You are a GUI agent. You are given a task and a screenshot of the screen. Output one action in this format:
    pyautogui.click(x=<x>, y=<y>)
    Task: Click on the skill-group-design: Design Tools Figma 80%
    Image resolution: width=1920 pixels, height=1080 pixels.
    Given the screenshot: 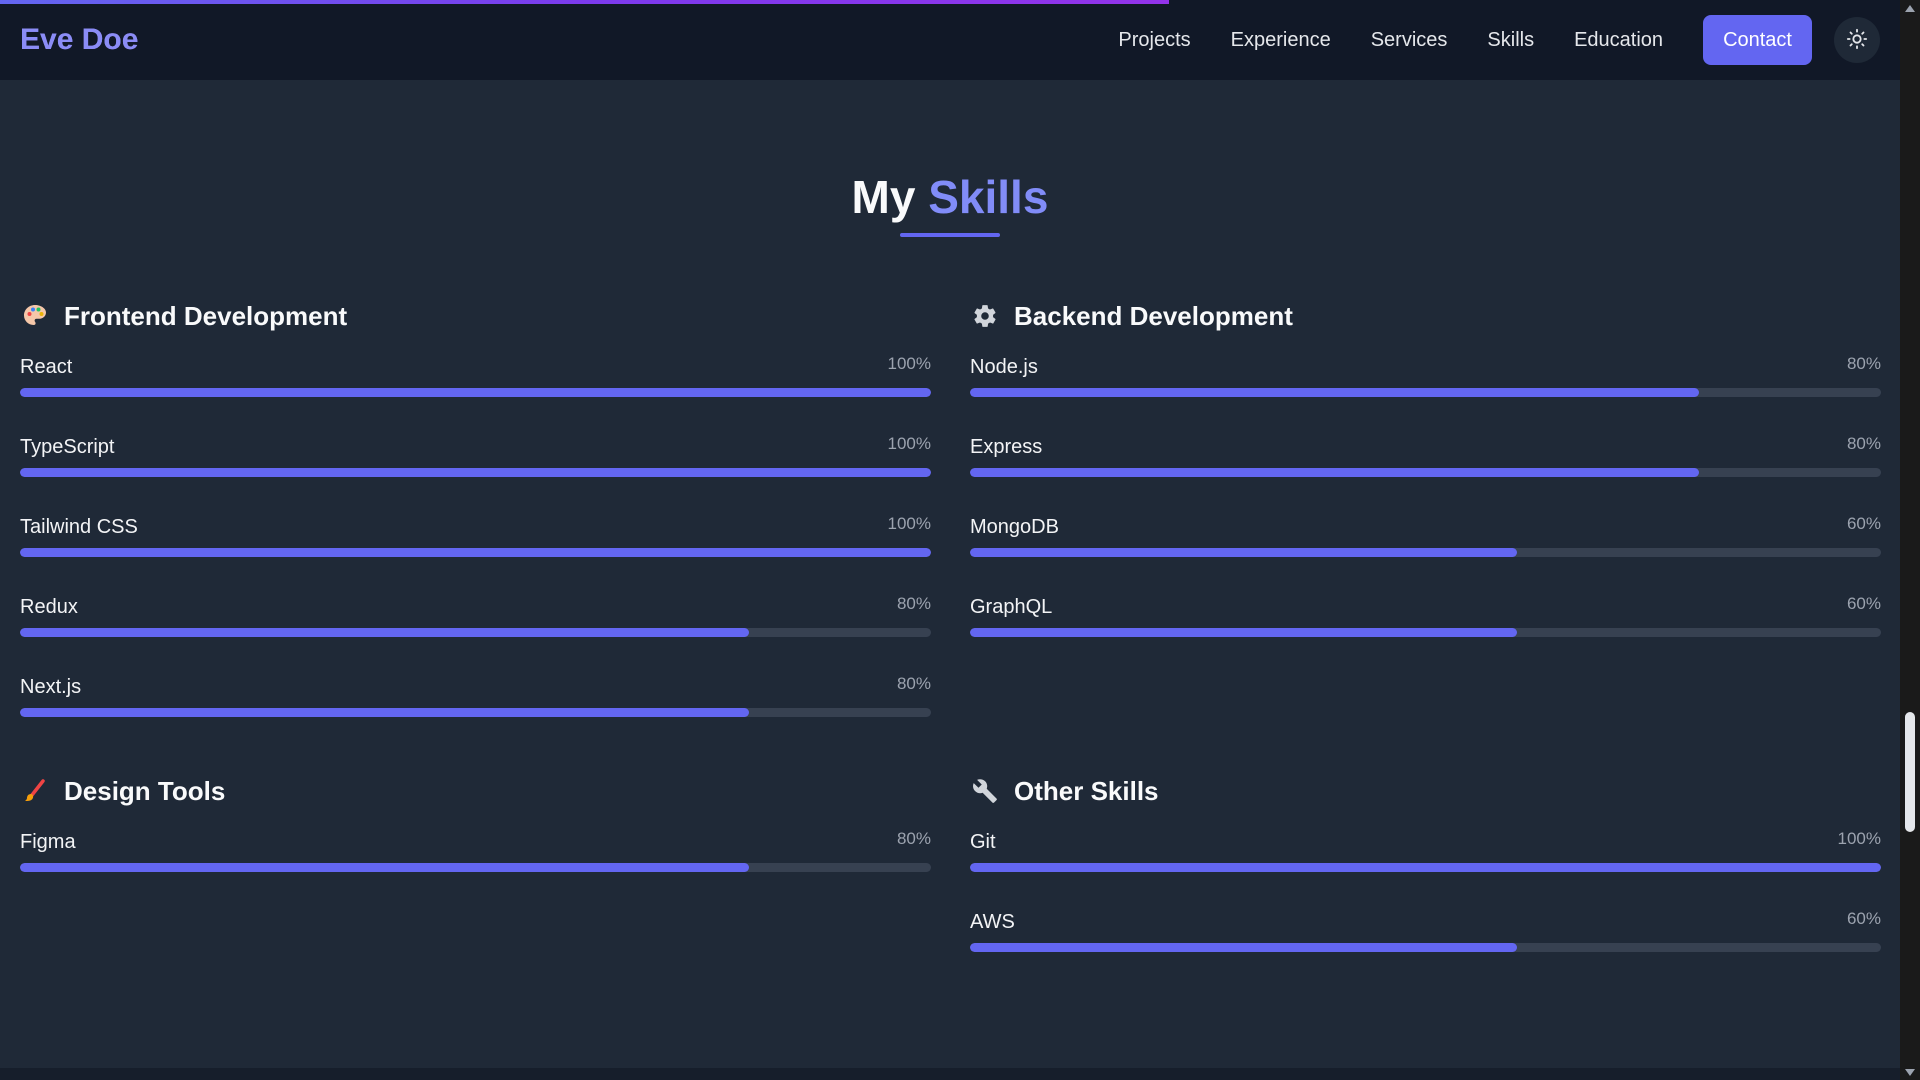 What is the action you would take?
    pyautogui.click(x=475, y=831)
    